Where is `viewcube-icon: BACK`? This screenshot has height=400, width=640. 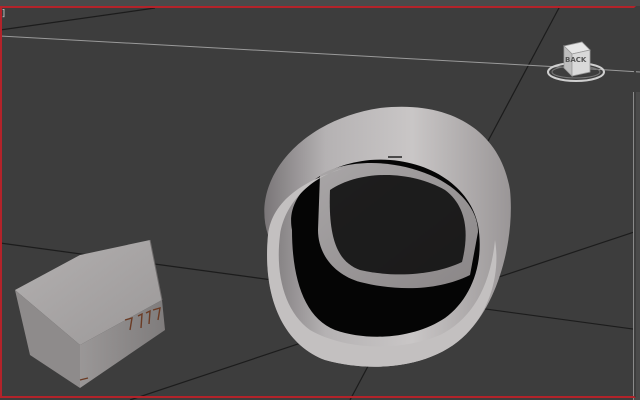 viewcube-icon: BACK is located at coordinates (576, 63).